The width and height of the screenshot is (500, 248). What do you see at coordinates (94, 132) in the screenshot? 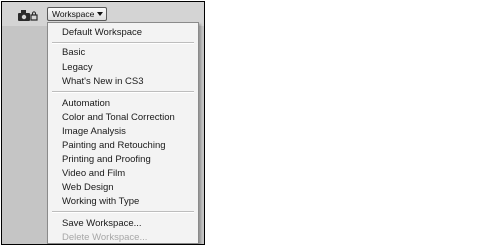
I see `menu-item-image-analysis: Image Analysis` at bounding box center [94, 132].